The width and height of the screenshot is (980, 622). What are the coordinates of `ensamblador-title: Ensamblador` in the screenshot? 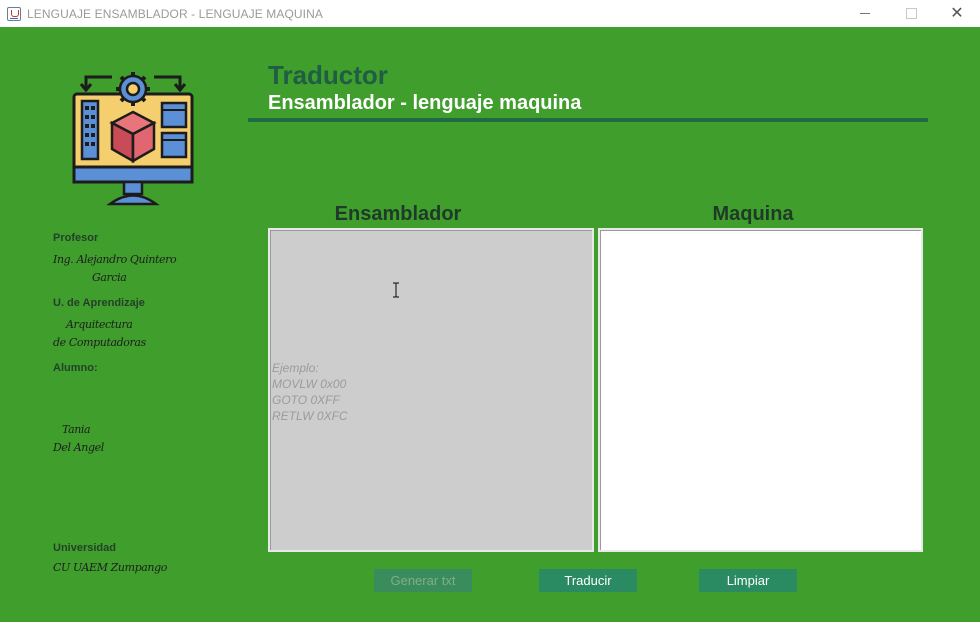 It's located at (398, 214).